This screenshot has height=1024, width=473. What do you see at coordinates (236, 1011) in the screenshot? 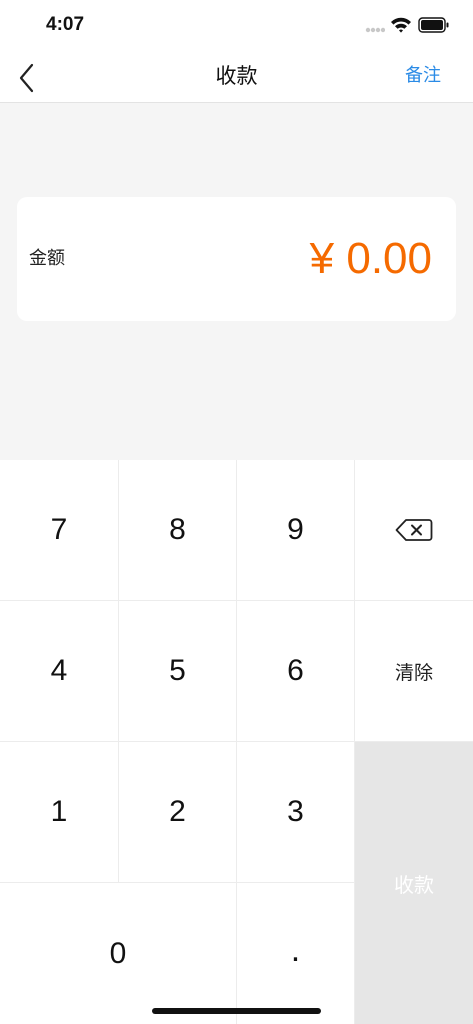
I see `home-indicator` at bounding box center [236, 1011].